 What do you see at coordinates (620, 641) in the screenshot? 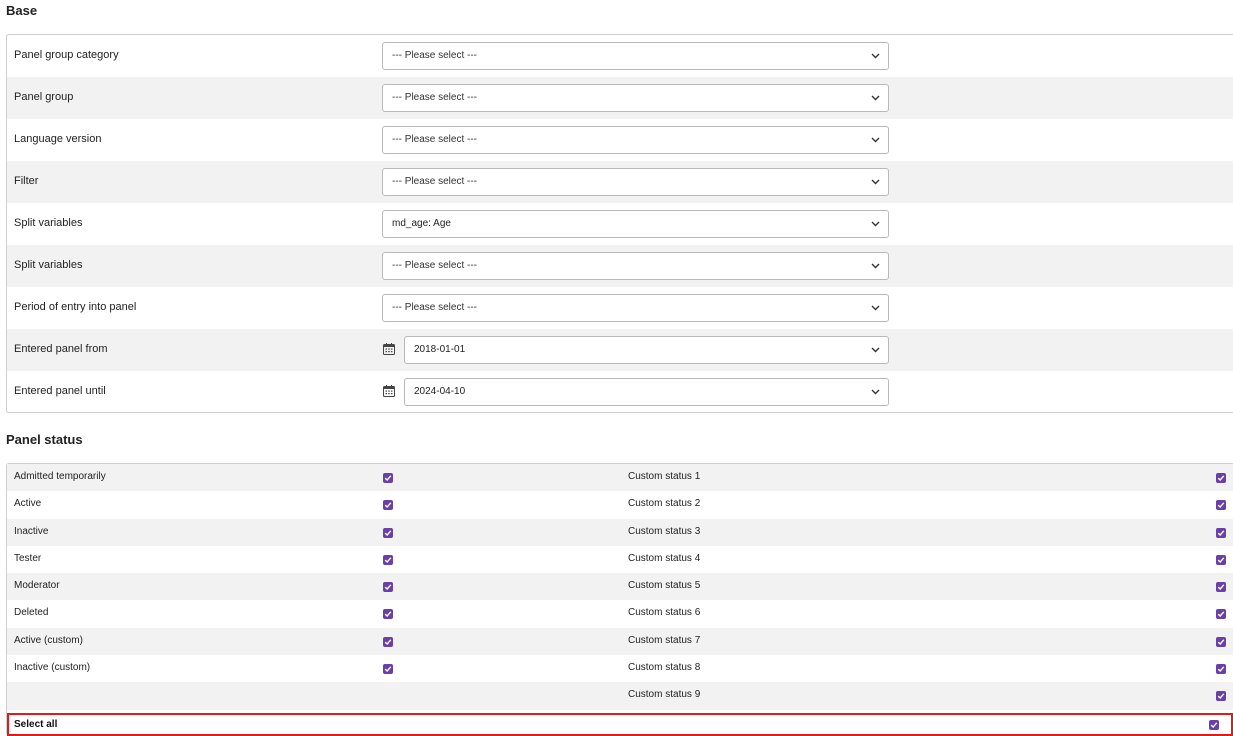
I see `status-row: Active (custom) Custom status 7` at bounding box center [620, 641].